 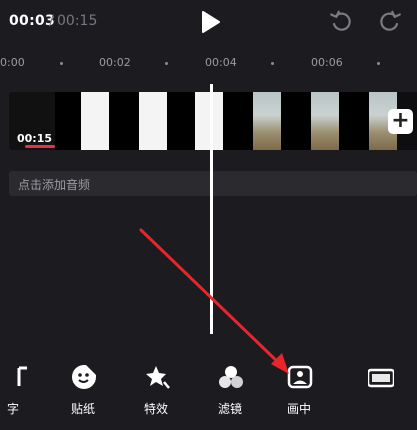 I want to click on playhead, so click(x=211, y=209).